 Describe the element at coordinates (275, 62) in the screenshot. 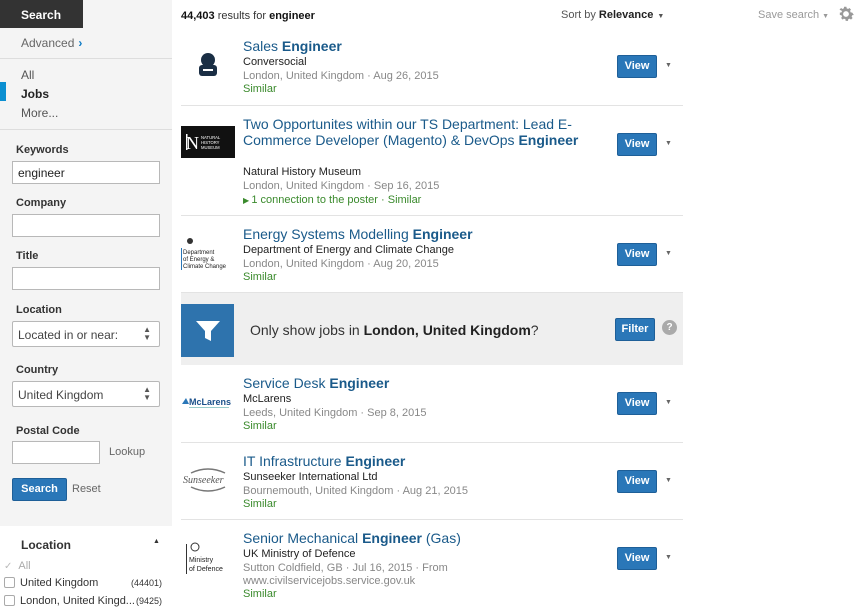

I see `company-name: Conversocial` at that location.